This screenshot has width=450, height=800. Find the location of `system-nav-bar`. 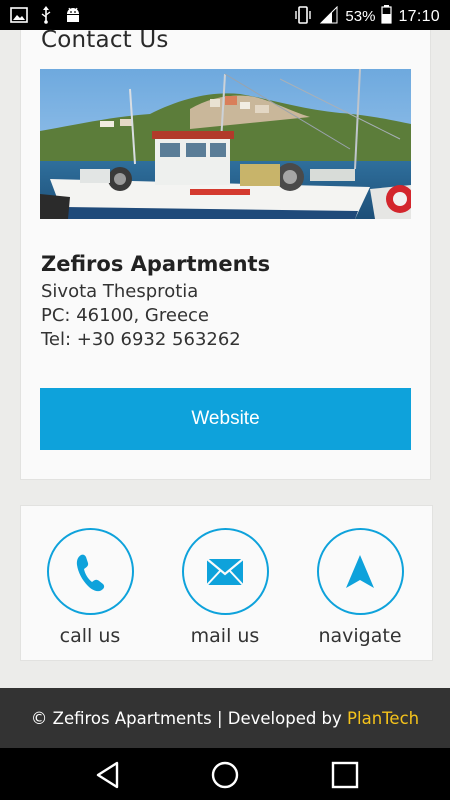

system-nav-bar is located at coordinates (225, 774).